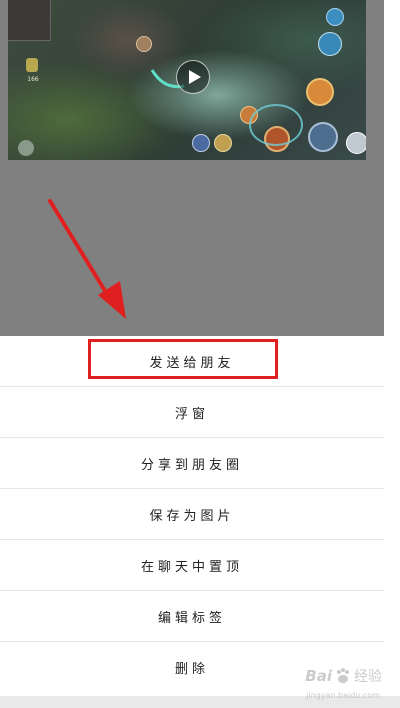 Image resolution: width=400 pixels, height=708 pixels. What do you see at coordinates (32, 65) in the screenshot?
I see `coin-icon` at bounding box center [32, 65].